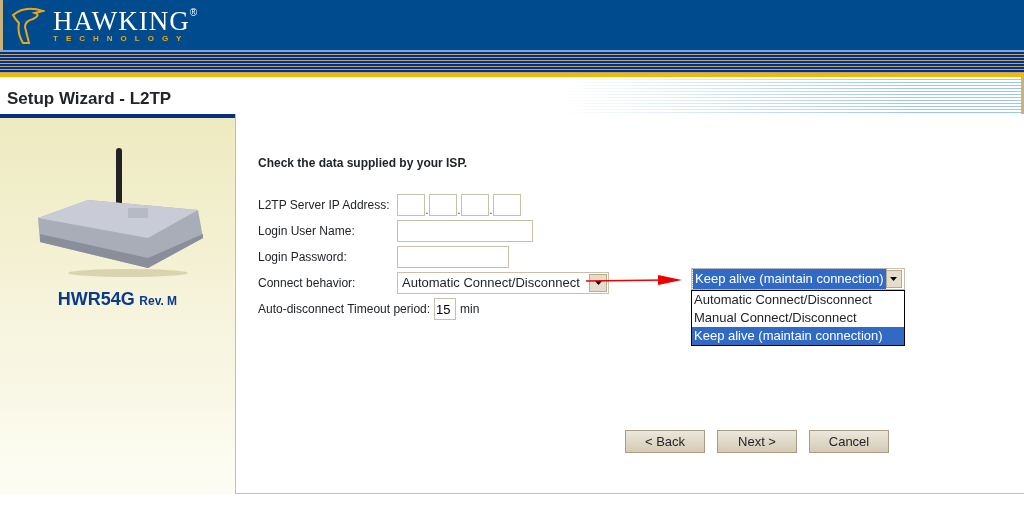  What do you see at coordinates (798, 300) in the screenshot?
I see `dropdown-option: Automatic Connect/Disconnect` at bounding box center [798, 300].